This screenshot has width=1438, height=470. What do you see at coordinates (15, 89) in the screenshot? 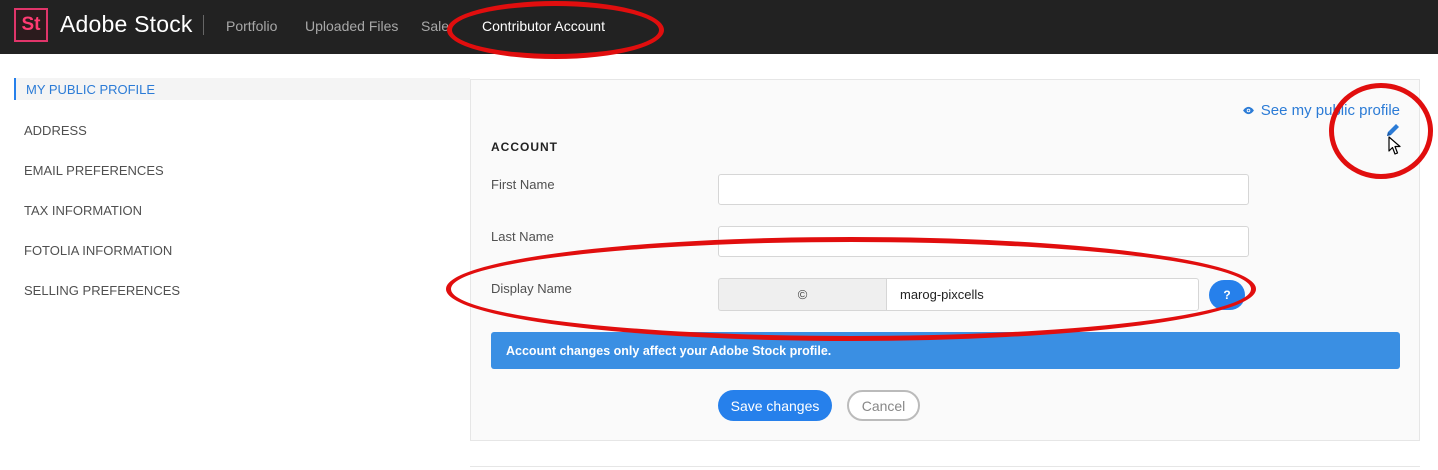
I see `sidebar-active-indicator` at bounding box center [15, 89].